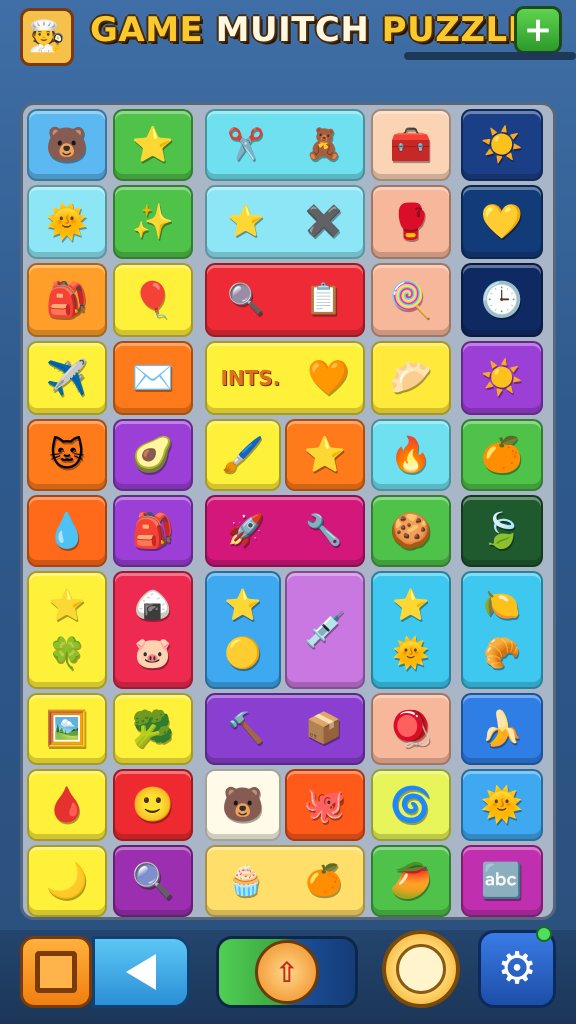  I want to click on back-icon, so click(141, 972).